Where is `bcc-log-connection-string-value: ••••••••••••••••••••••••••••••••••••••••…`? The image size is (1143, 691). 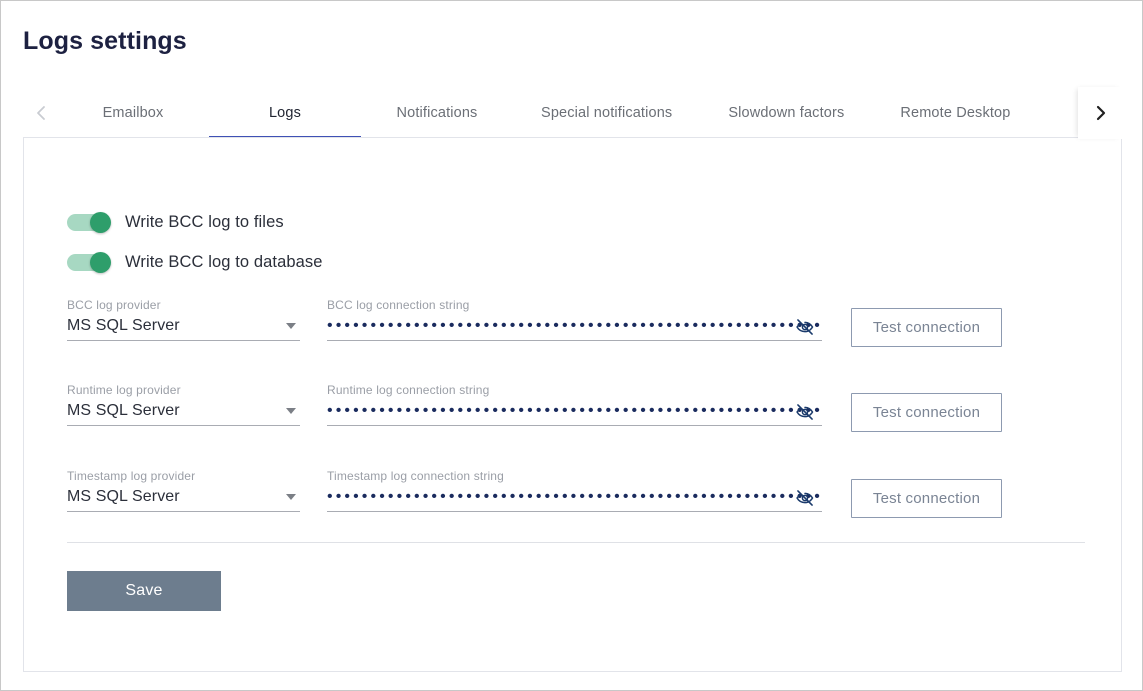 bcc-log-connection-string-value: ••••••••••••••••••••••••••••••••••••••••… is located at coordinates (574, 325).